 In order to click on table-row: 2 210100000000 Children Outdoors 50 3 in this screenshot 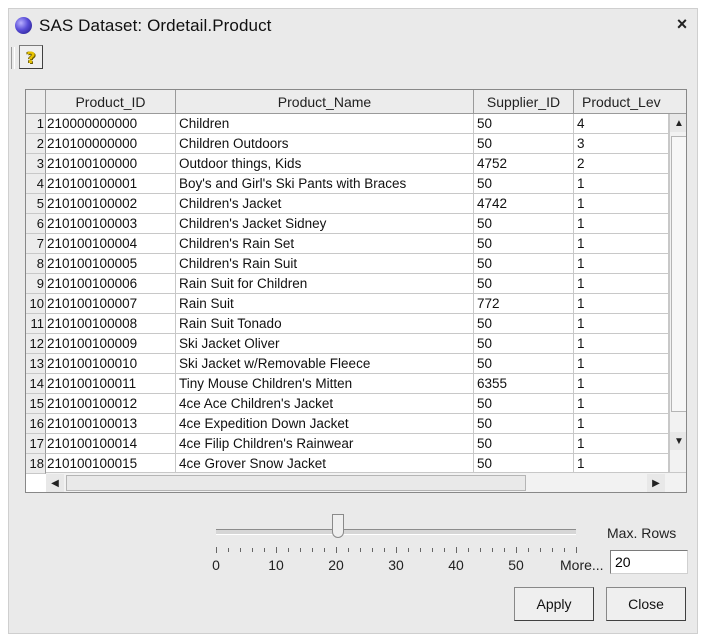, I will do `click(356, 144)`.